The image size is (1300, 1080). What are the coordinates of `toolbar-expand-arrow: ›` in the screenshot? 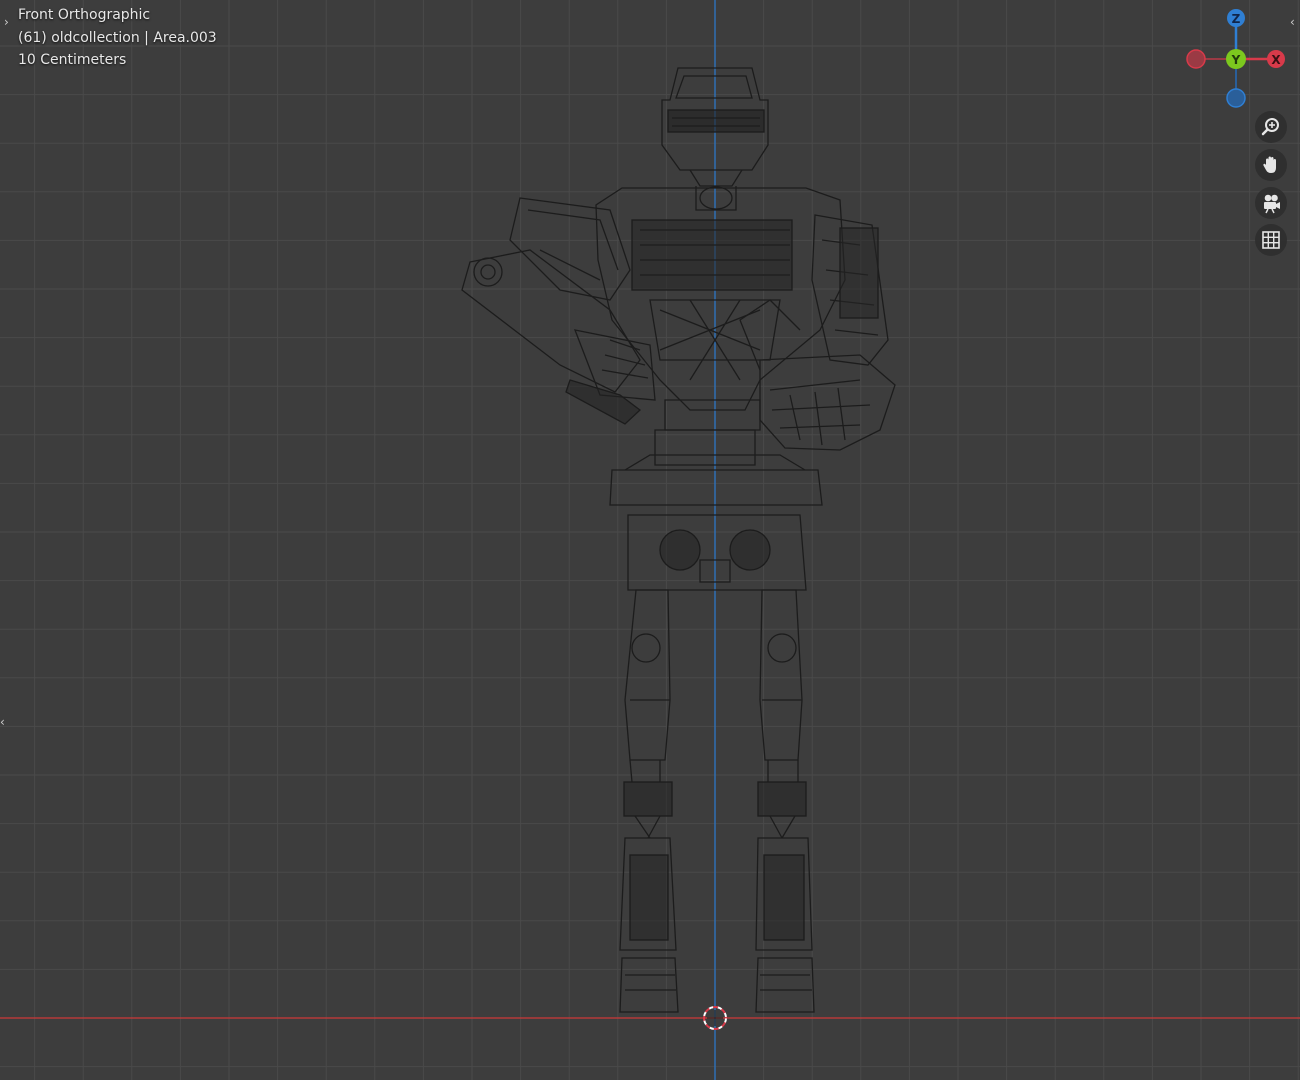 It's located at (6, 22).